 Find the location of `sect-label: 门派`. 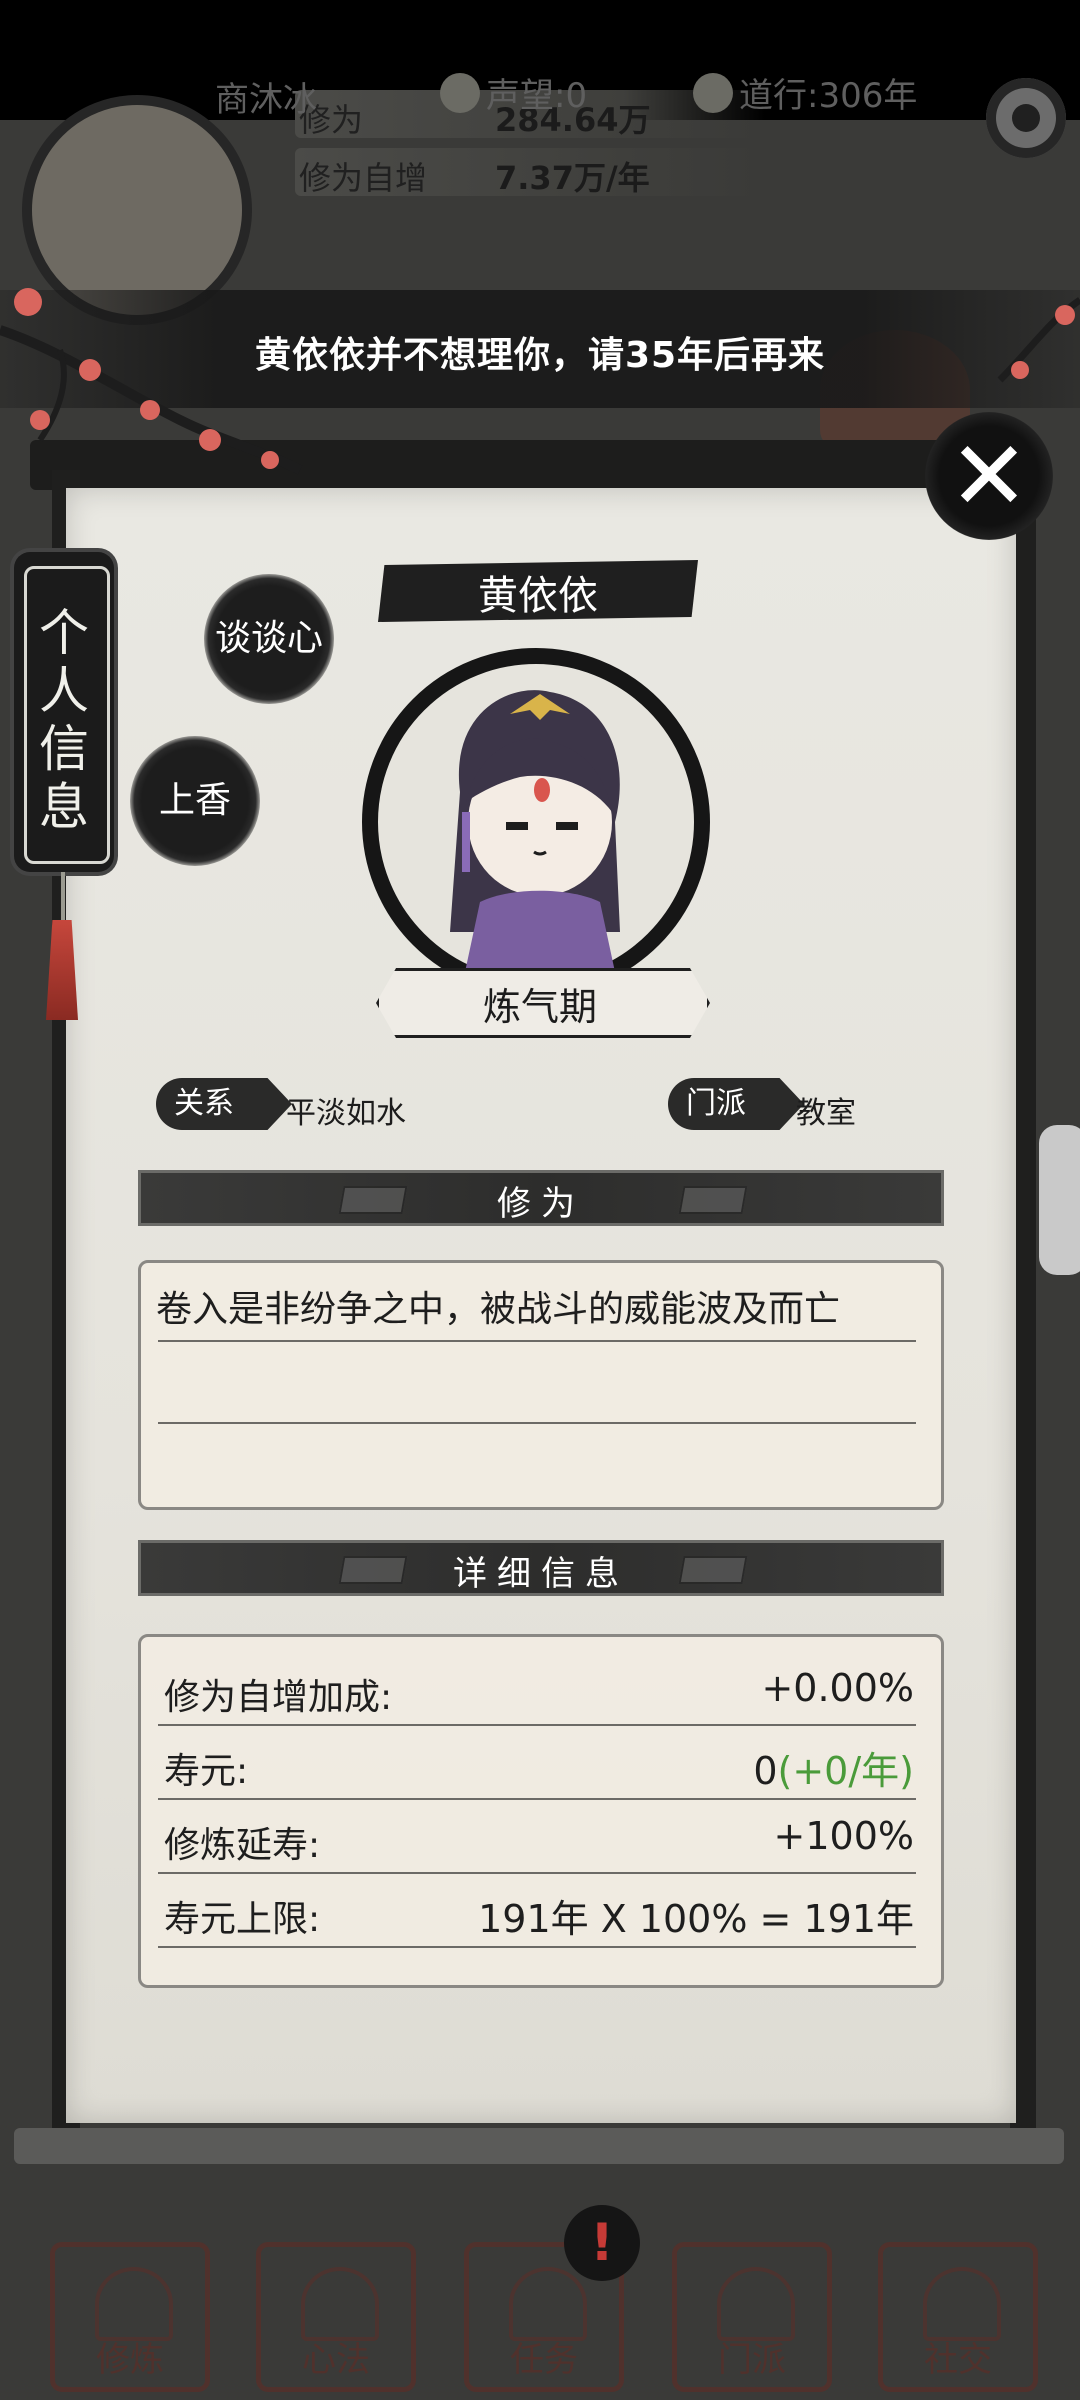

sect-label: 门派 is located at coordinates (736, 1104).